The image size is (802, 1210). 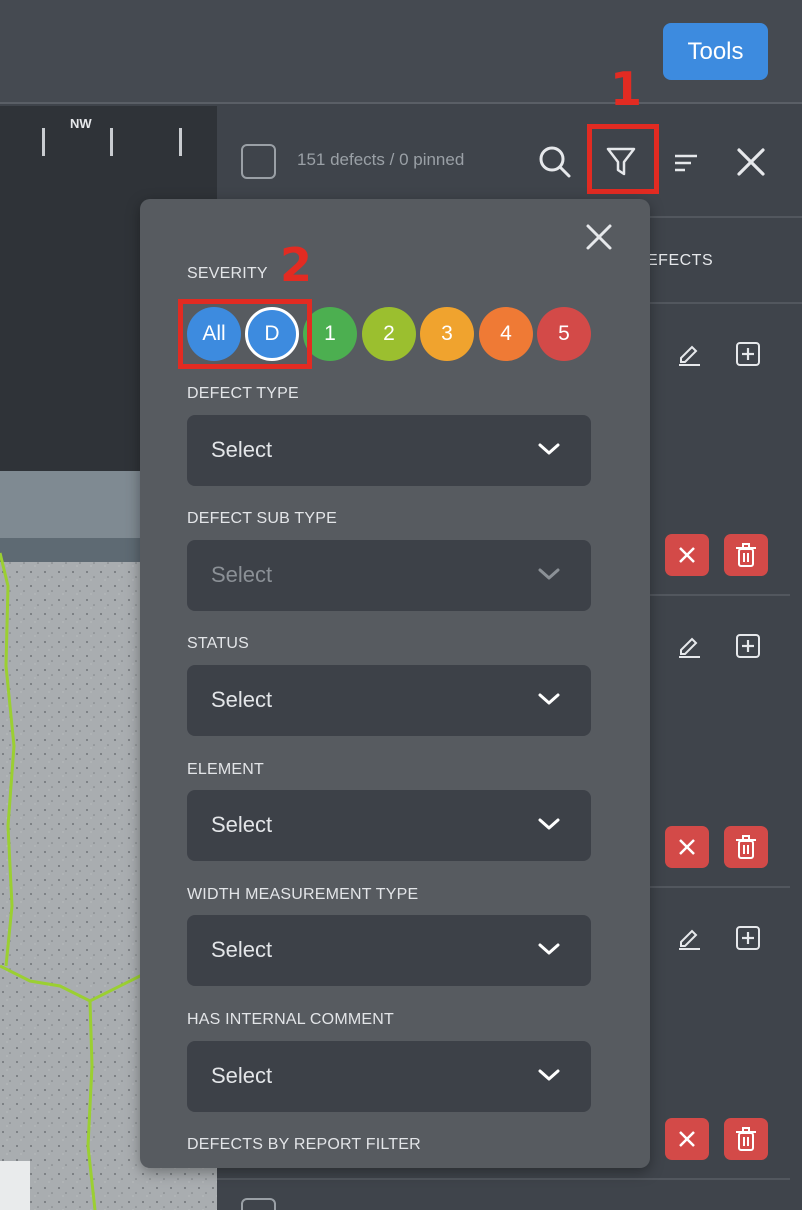 I want to click on severity-chip-2: 2, so click(x=389, y=334).